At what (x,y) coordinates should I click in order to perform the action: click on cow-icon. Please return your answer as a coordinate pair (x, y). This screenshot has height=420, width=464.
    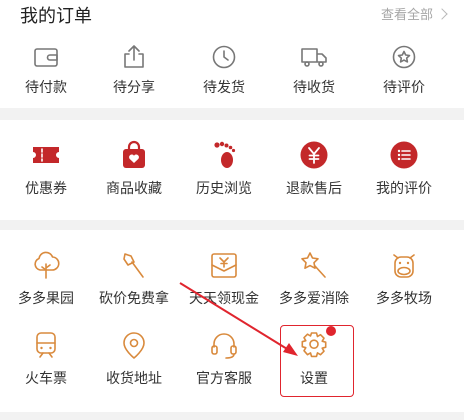
    Looking at the image, I should click on (404, 266).